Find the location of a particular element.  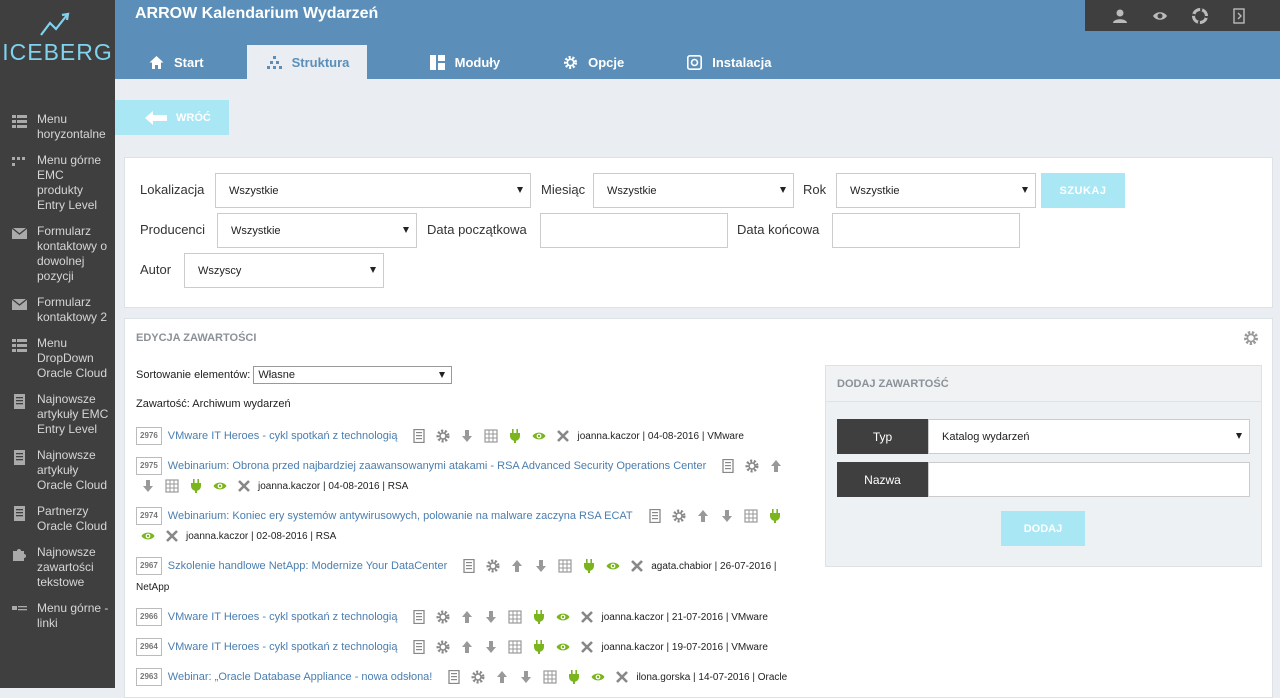

data-koncowa-input is located at coordinates (926, 230).